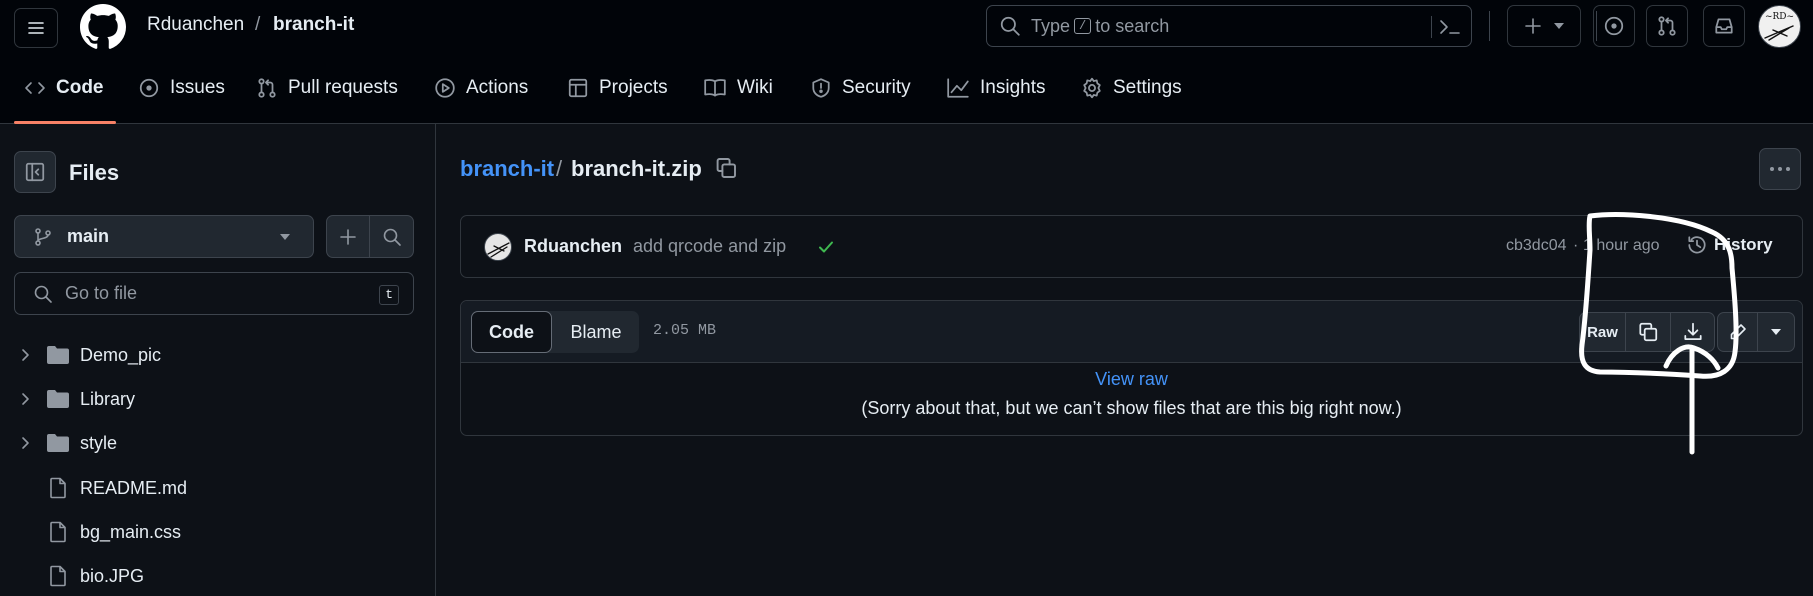 The image size is (1813, 596). I want to click on raw-button: Raw, so click(1603, 332).